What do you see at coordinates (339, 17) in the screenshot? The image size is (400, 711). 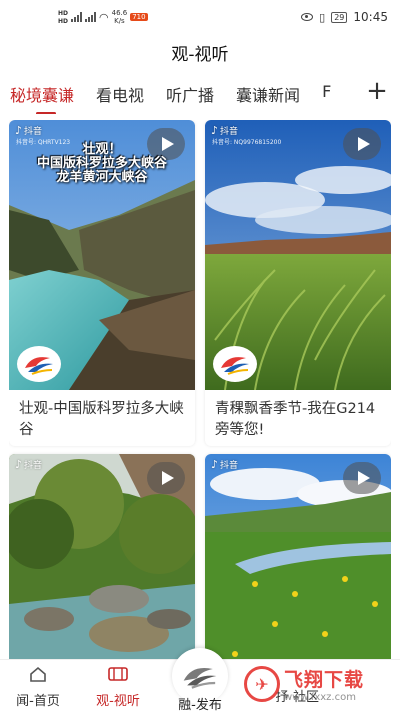 I see `battery-icon: 29` at bounding box center [339, 17].